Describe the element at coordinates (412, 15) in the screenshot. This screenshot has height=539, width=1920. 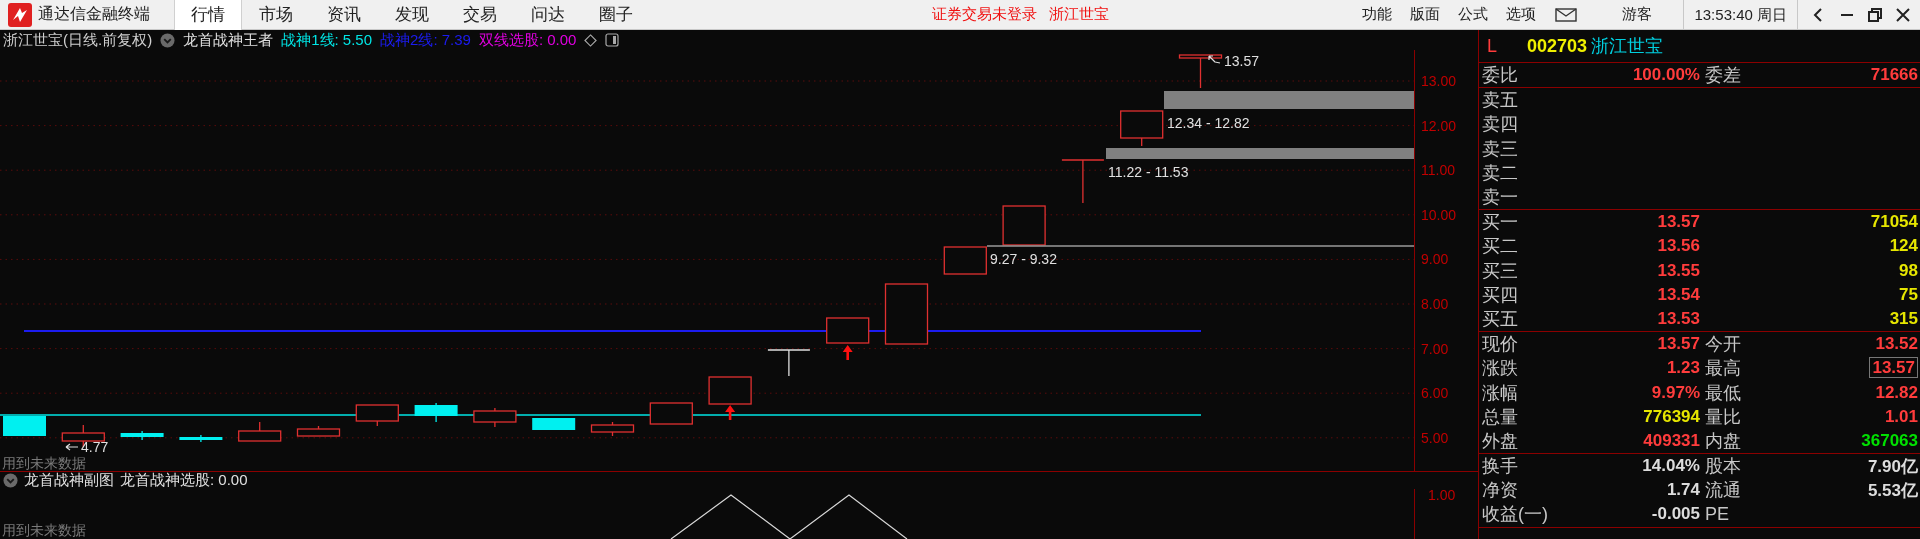
I see `nav-tab: 发现` at that location.